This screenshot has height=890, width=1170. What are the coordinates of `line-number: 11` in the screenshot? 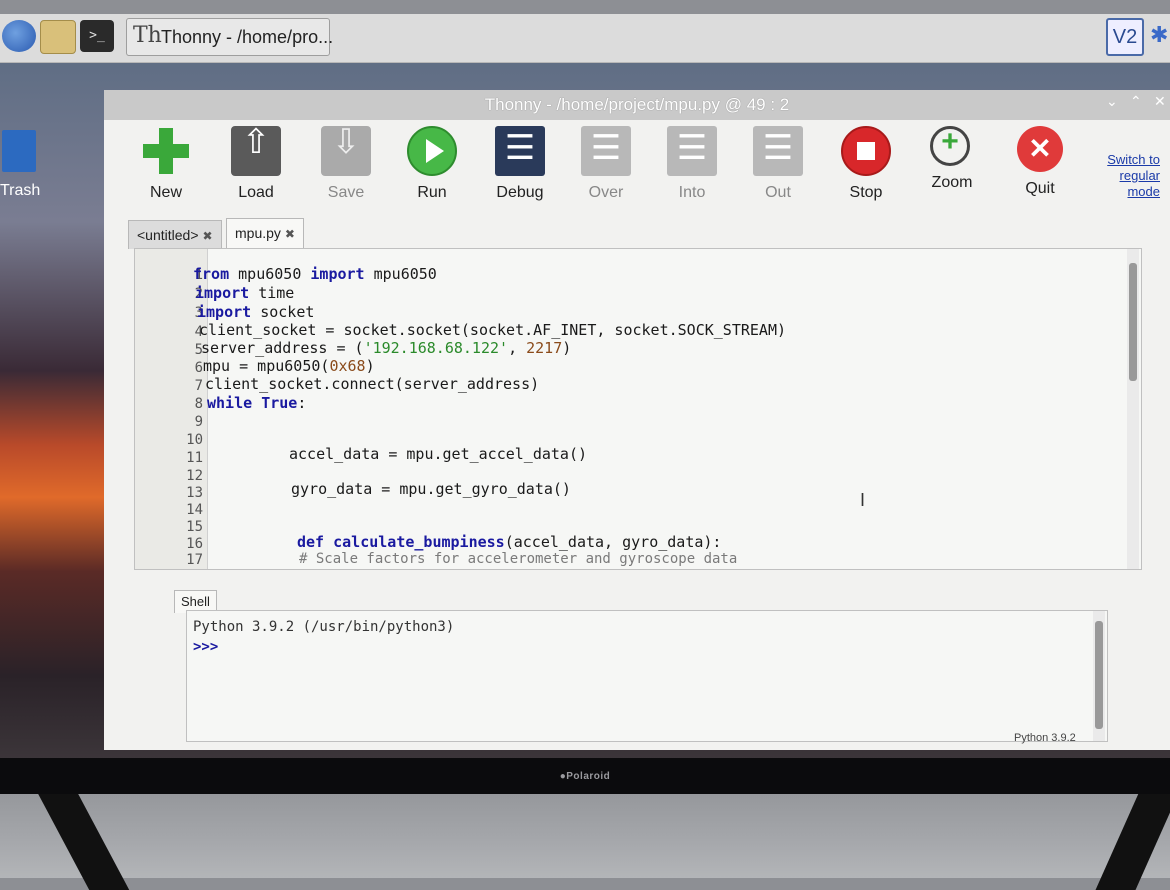 It's located at (194, 458).